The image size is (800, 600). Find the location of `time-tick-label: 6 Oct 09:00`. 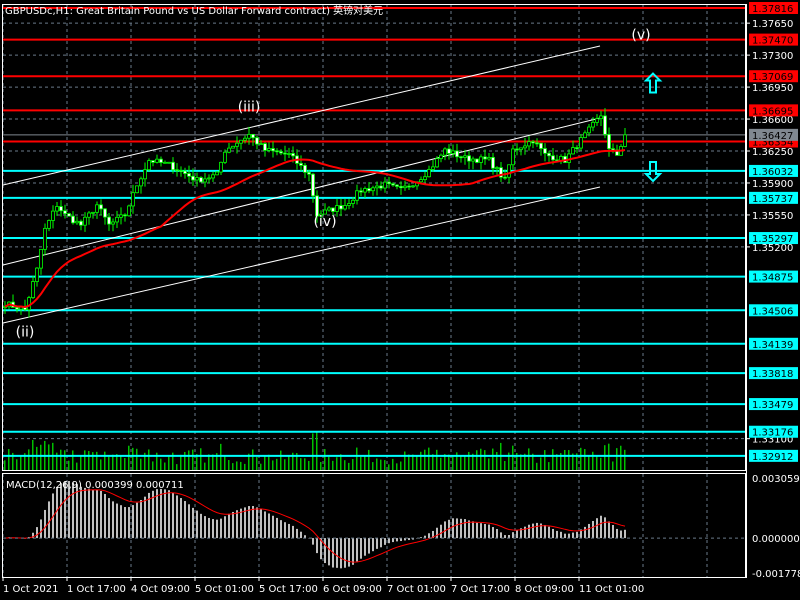

time-tick-label: 6 Oct 09:00 is located at coordinates (352, 589).